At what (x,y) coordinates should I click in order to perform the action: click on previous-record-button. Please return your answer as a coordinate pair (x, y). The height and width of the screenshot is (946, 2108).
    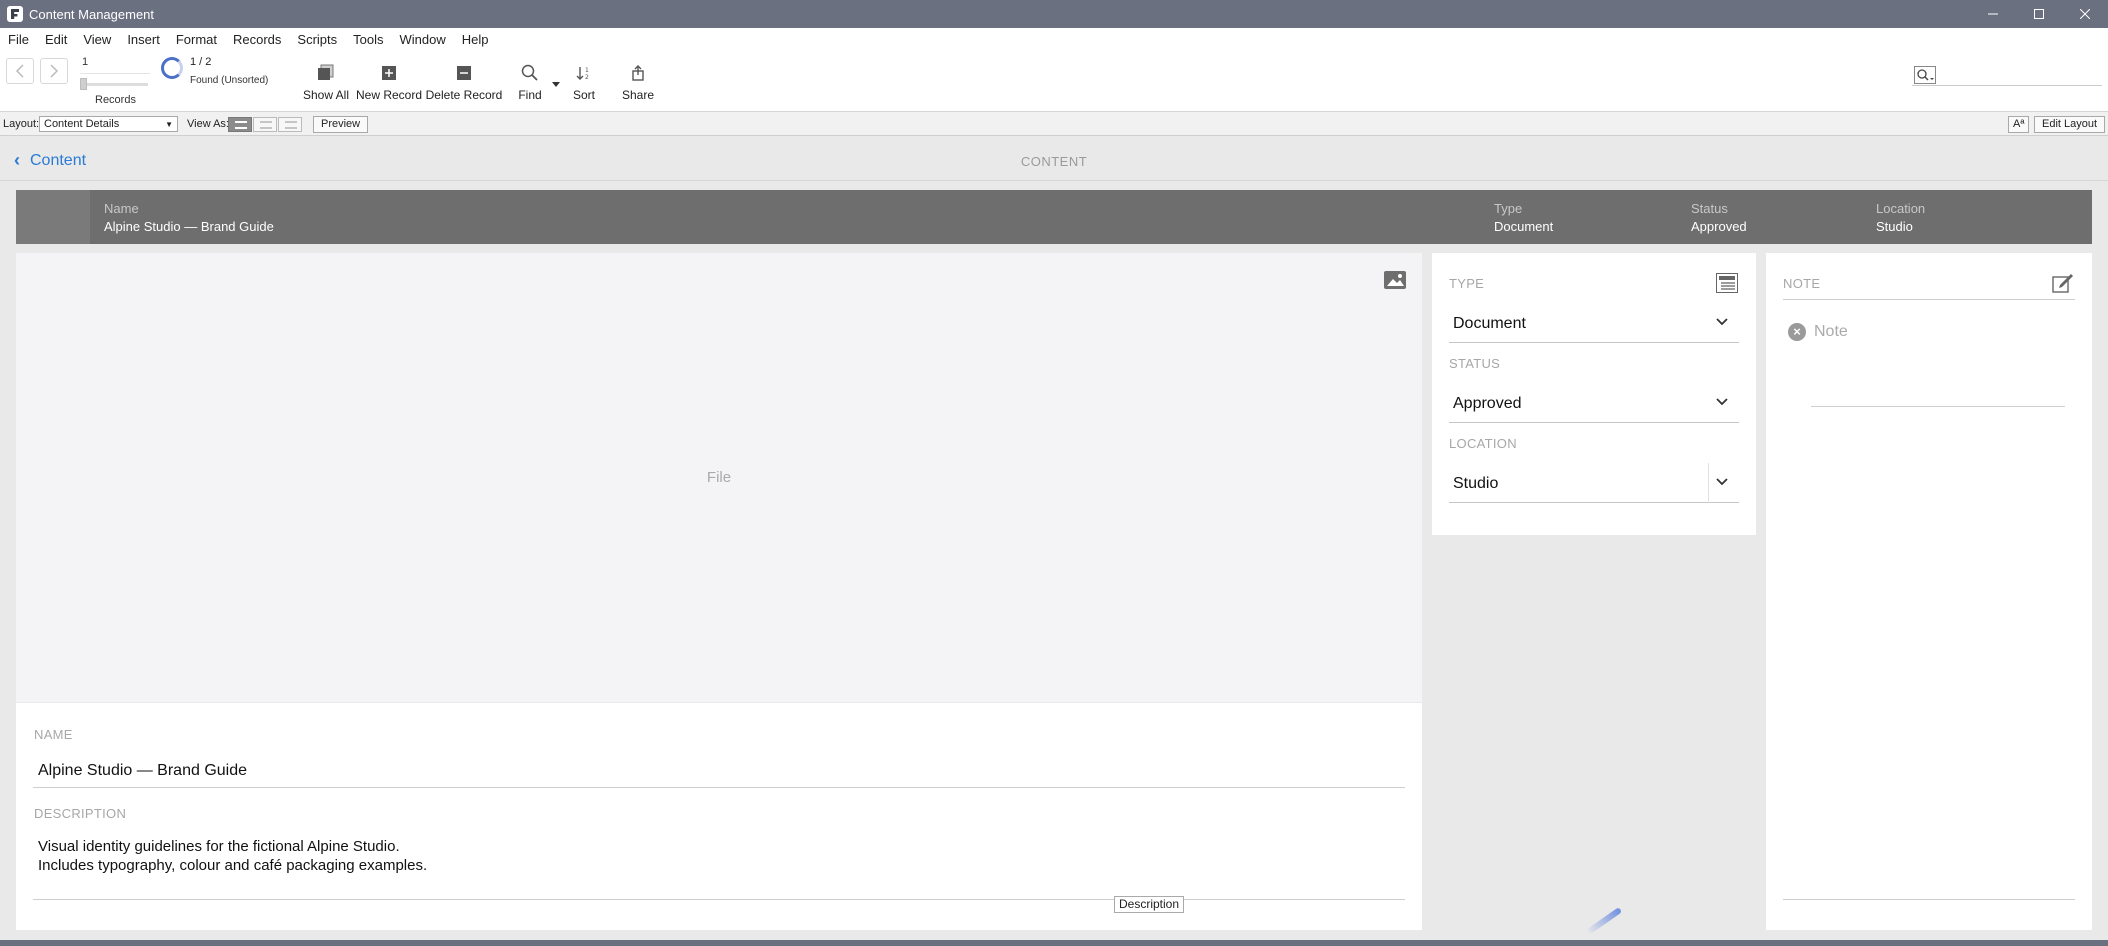
    Looking at the image, I should click on (20, 71).